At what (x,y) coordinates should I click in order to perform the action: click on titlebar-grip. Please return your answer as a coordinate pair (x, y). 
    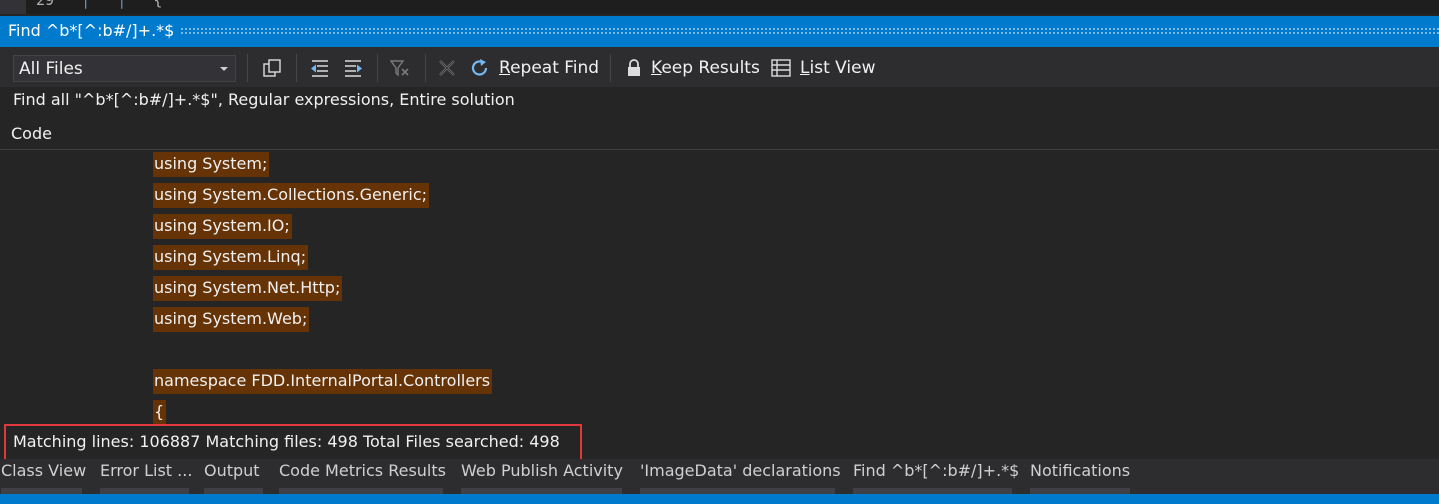
    Looking at the image, I should click on (809, 31).